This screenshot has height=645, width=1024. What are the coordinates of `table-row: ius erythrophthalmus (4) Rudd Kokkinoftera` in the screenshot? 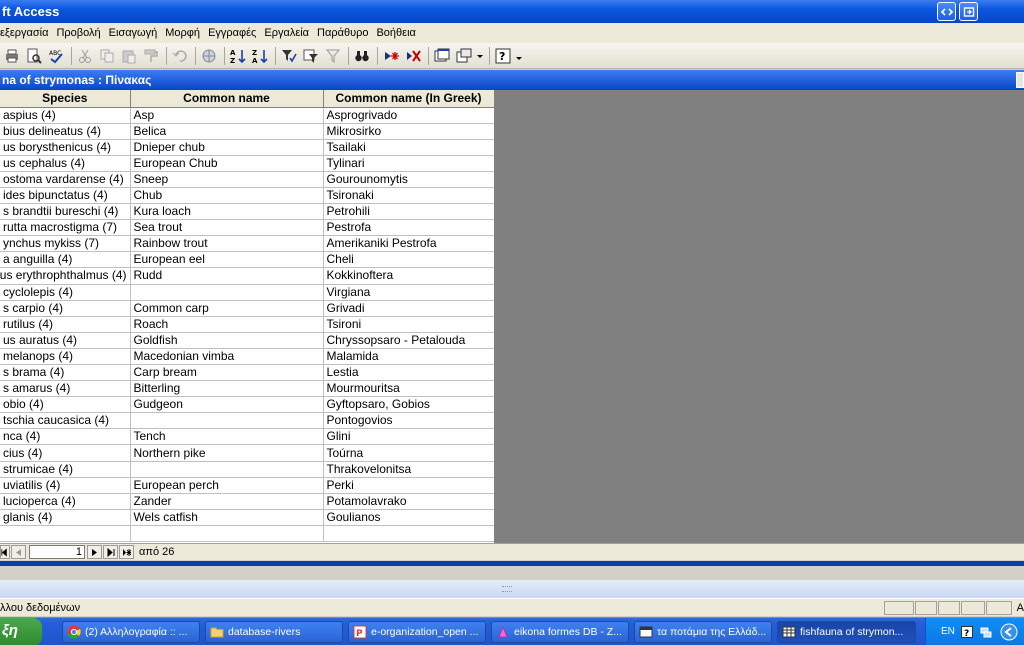 It's located at (247, 276).